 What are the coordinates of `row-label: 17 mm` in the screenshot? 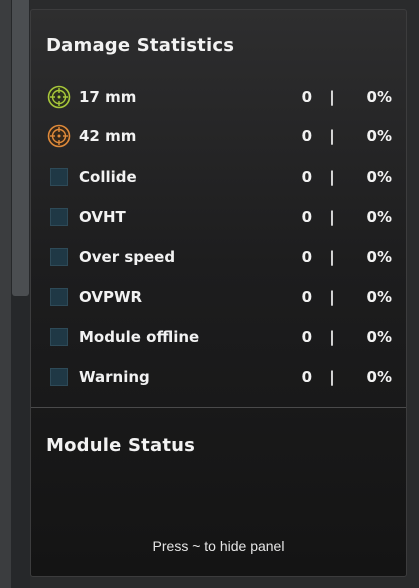 It's located at (108, 97).